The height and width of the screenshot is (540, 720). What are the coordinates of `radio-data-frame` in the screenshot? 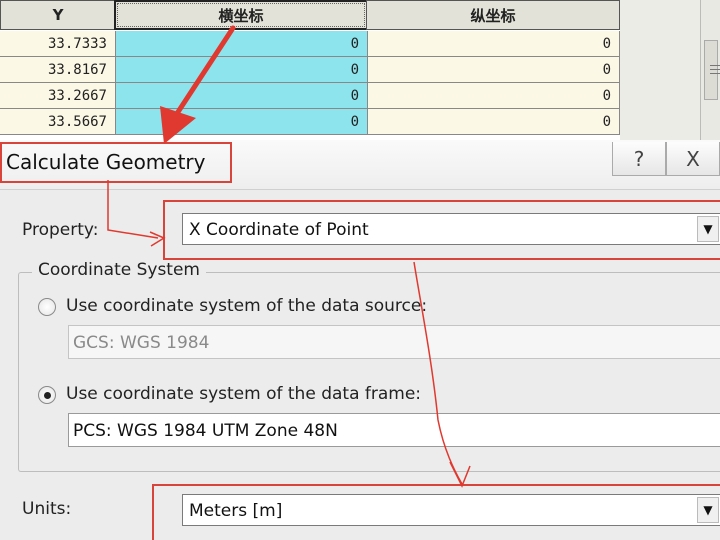 It's located at (47, 395).